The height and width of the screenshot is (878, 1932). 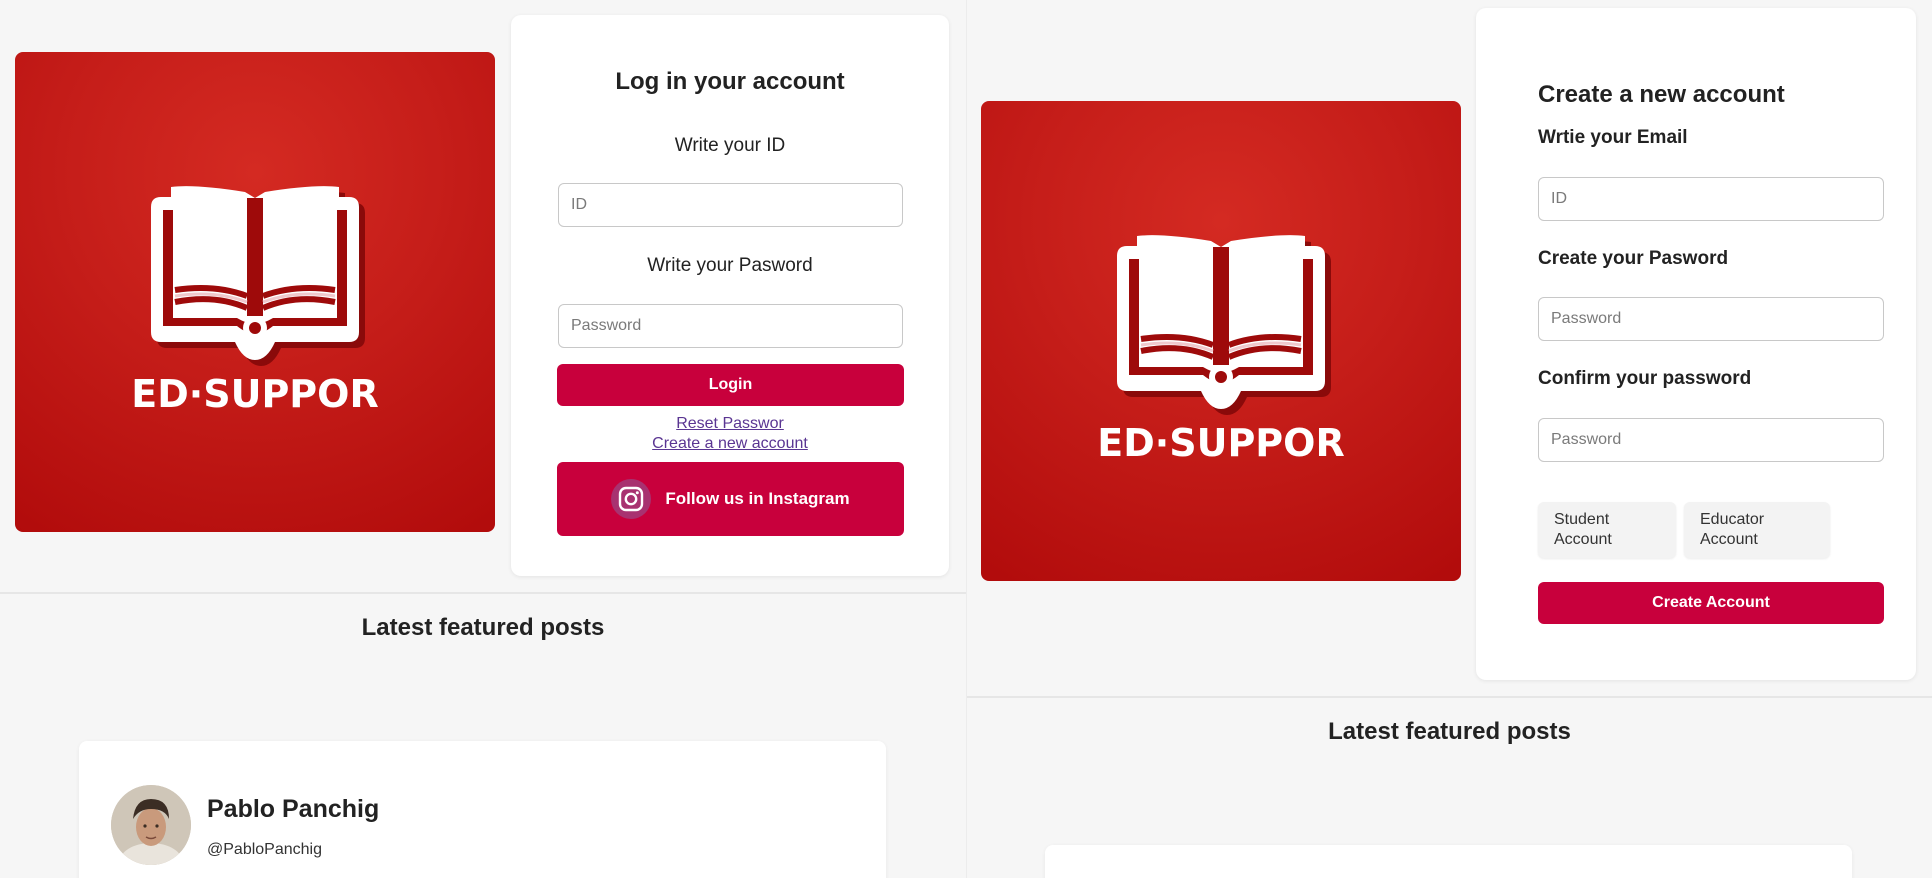 What do you see at coordinates (730, 385) in the screenshot?
I see `login-button: Login` at bounding box center [730, 385].